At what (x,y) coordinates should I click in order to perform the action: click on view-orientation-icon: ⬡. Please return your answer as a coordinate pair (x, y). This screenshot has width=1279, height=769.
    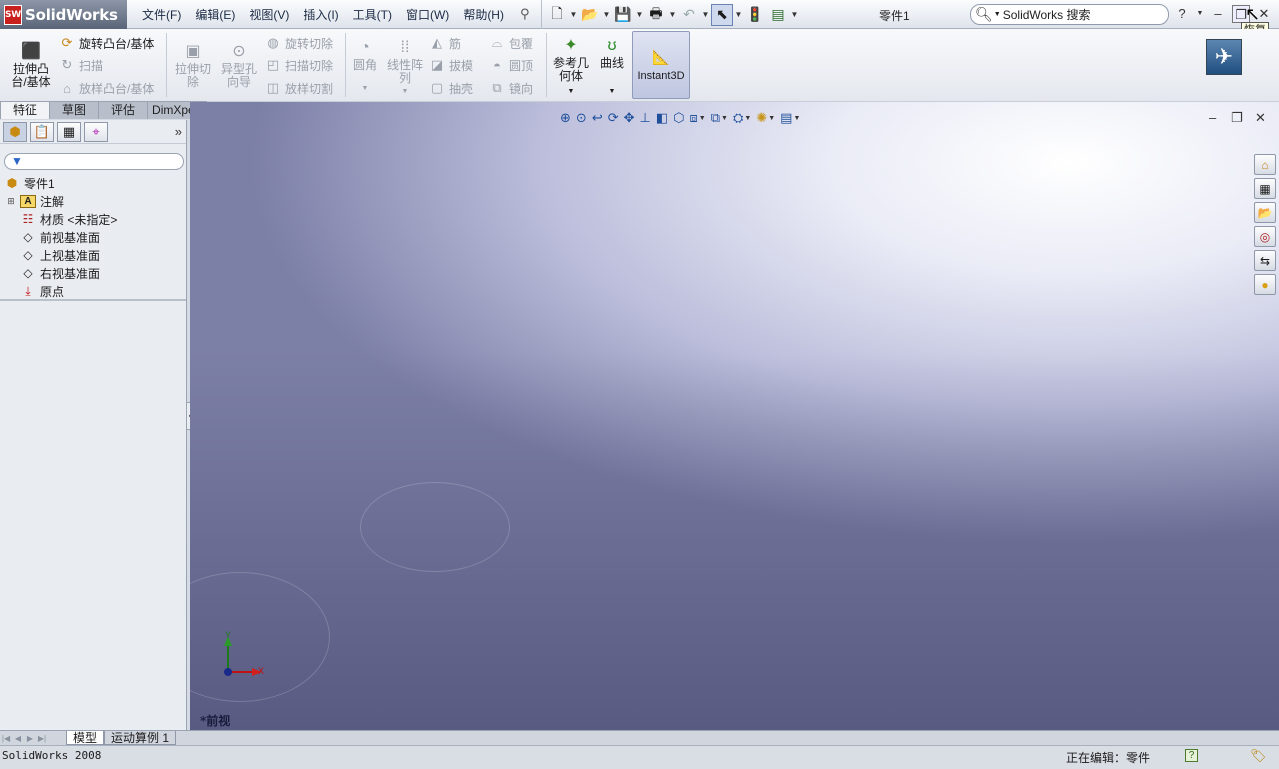
    Looking at the image, I should click on (678, 118).